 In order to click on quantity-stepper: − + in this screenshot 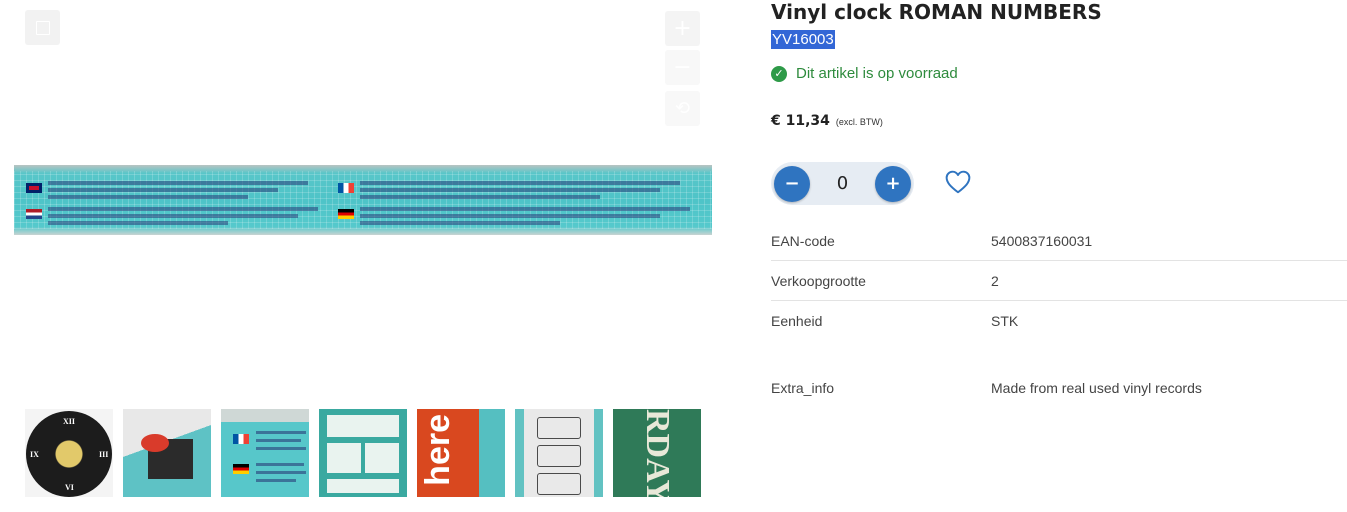, I will do `click(842, 183)`.